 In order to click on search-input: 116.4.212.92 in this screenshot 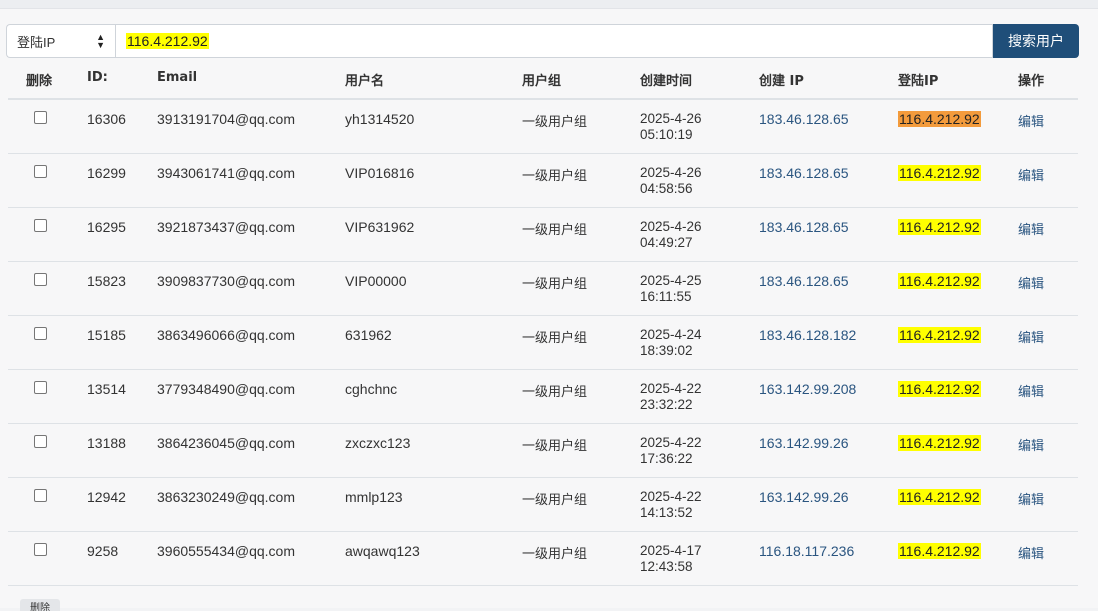, I will do `click(554, 41)`.